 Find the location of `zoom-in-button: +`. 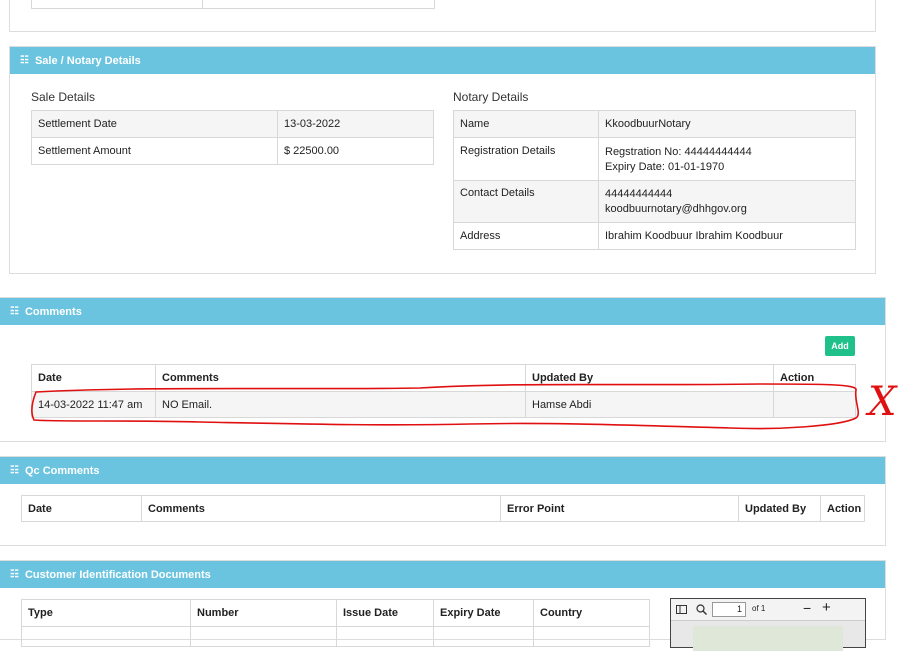

zoom-in-button: + is located at coordinates (826, 607).